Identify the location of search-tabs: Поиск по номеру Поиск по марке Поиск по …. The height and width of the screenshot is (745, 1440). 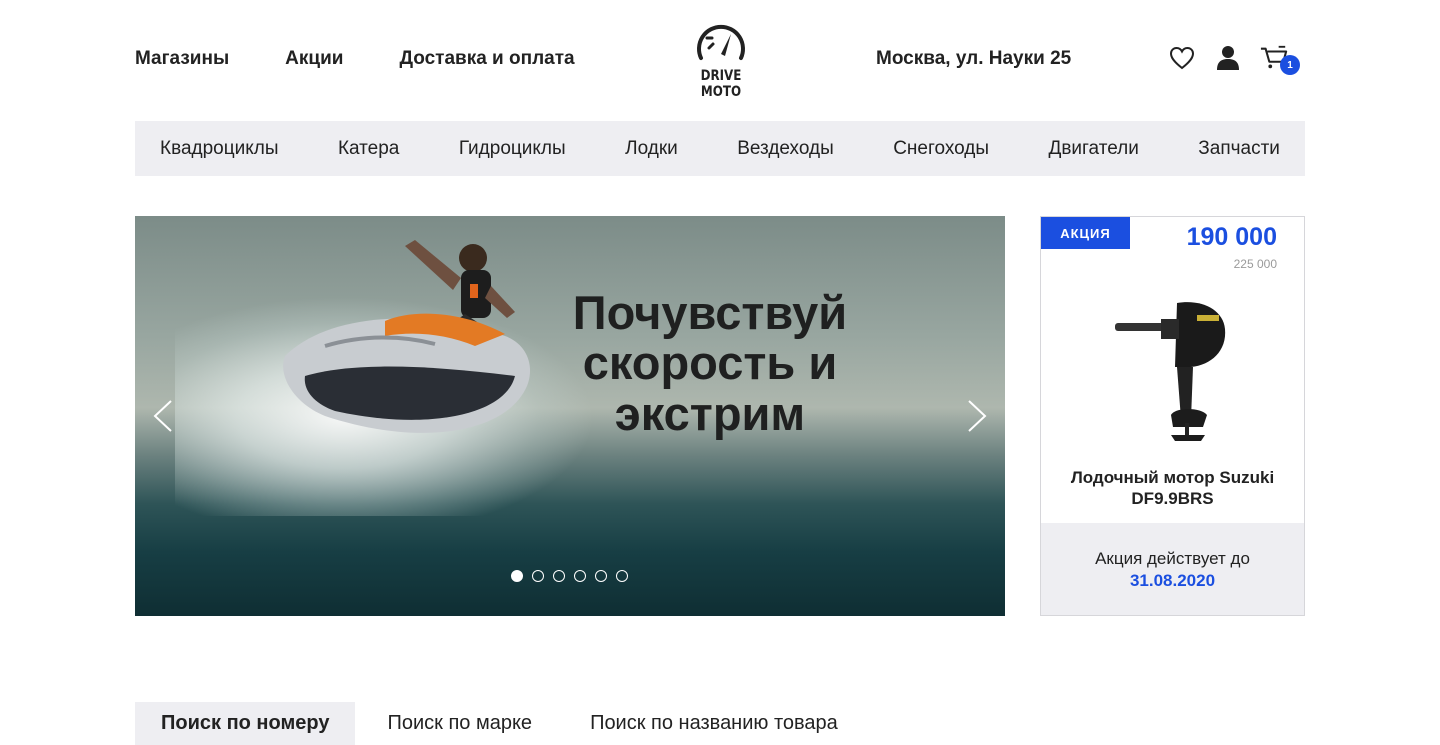
(499, 723).